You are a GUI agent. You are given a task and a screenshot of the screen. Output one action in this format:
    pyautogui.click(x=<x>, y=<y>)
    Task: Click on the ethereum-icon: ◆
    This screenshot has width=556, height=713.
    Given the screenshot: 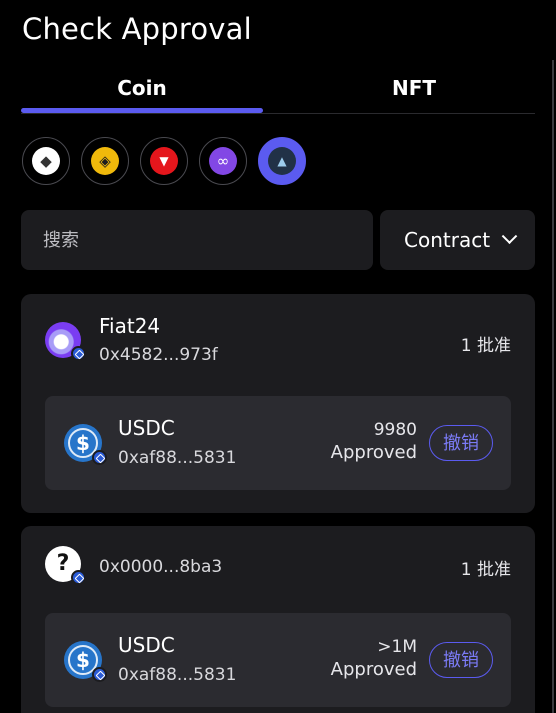 What is the action you would take?
    pyautogui.click(x=46, y=161)
    